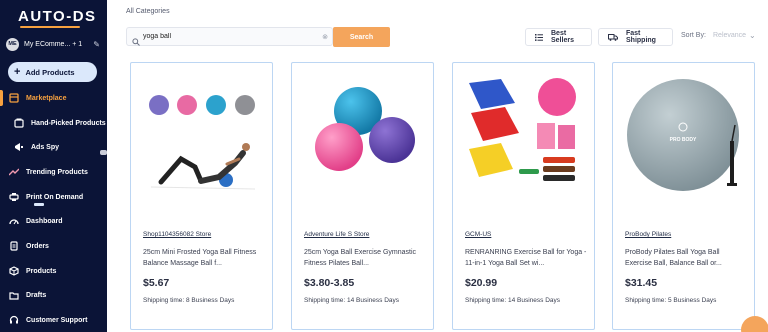 The height and width of the screenshot is (332, 768). Describe the element at coordinates (44, 221) in the screenshot. I see `sidebar-item-label: Dashboard` at that location.